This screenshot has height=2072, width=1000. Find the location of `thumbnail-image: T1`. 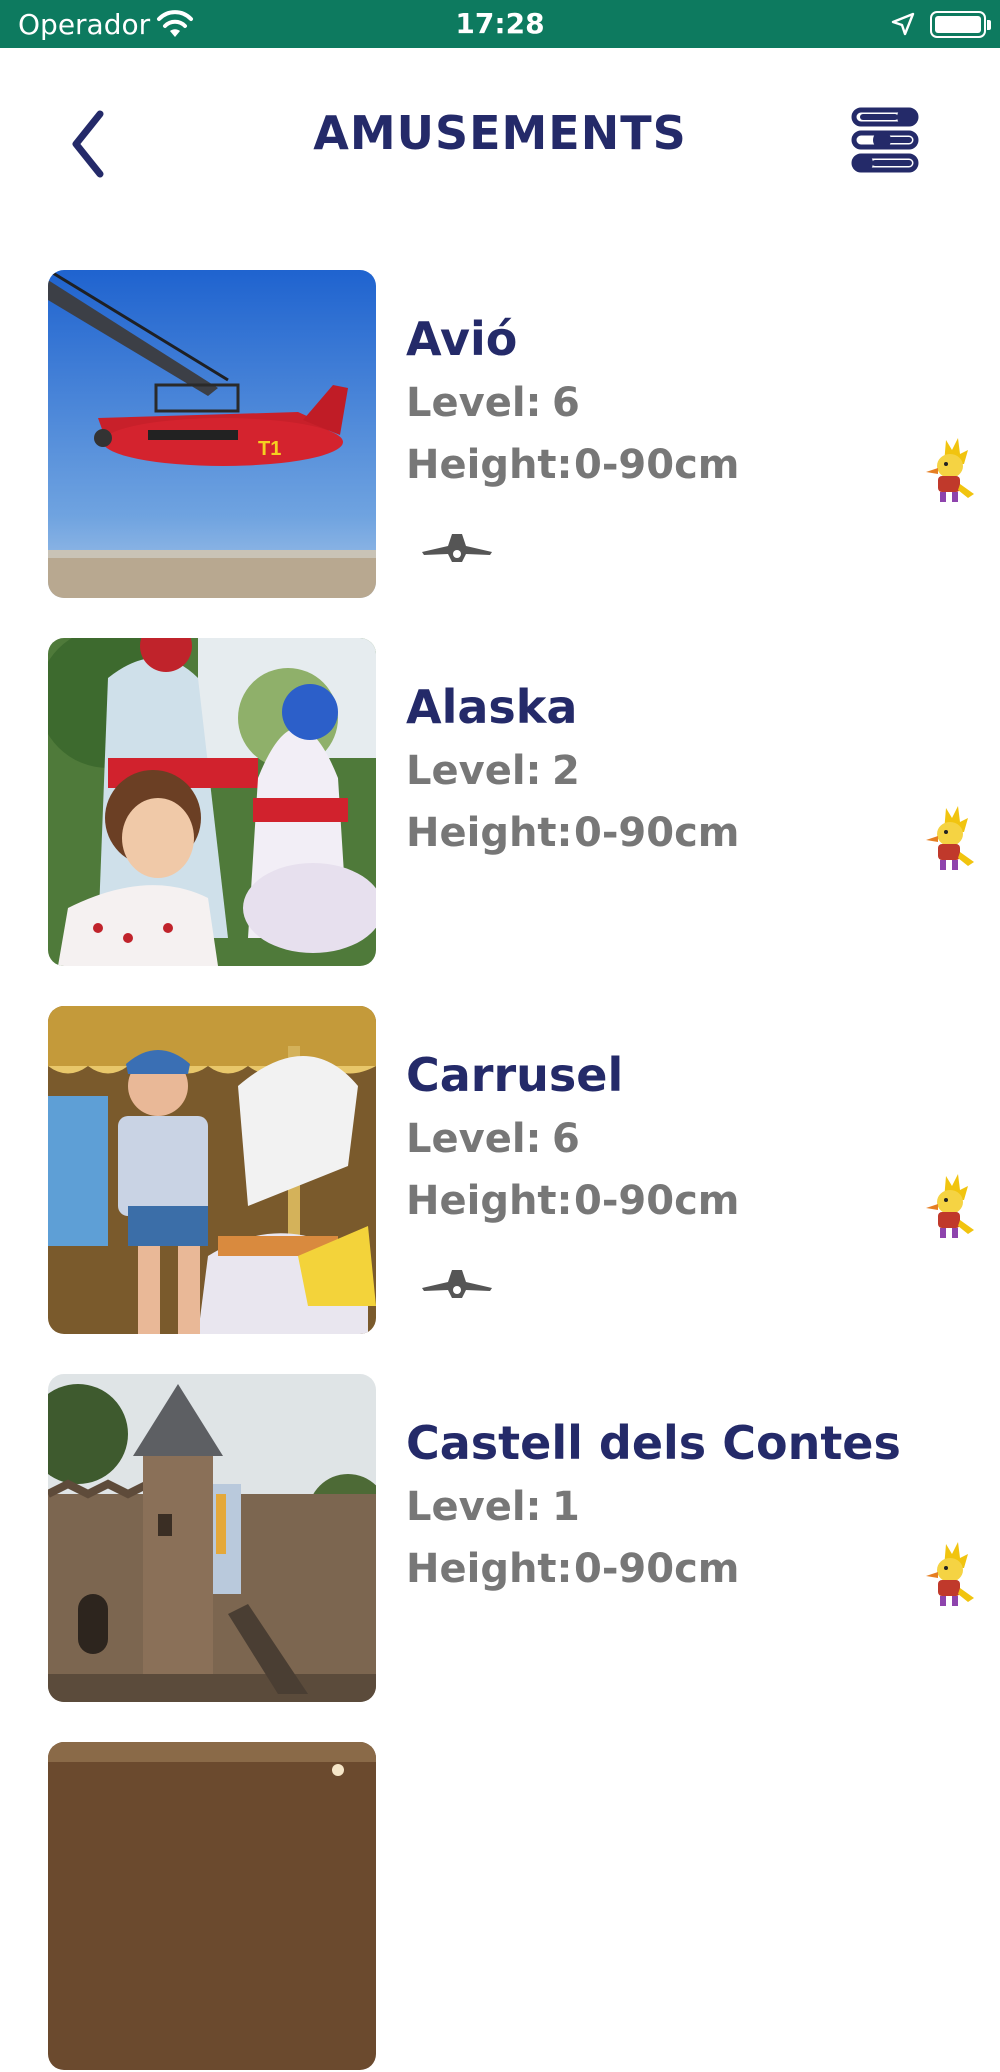

thumbnail-image: T1 is located at coordinates (212, 434).